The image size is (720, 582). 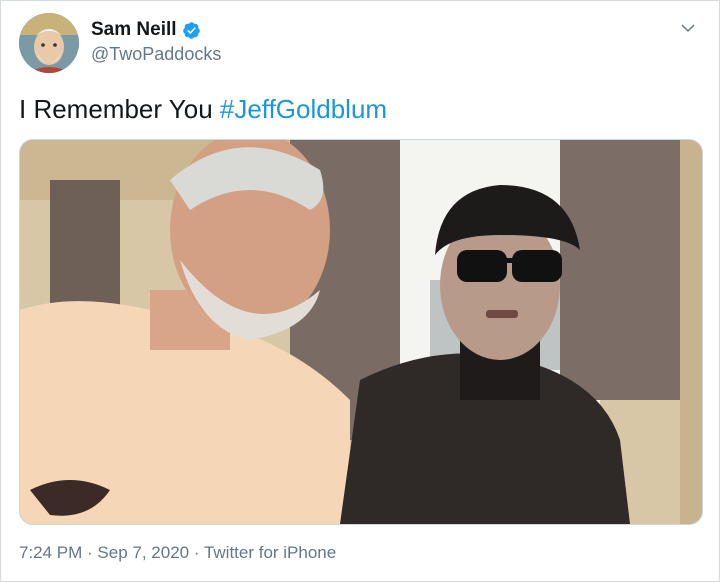 I want to click on tweet-body: I Remember You, so click(x=119, y=109).